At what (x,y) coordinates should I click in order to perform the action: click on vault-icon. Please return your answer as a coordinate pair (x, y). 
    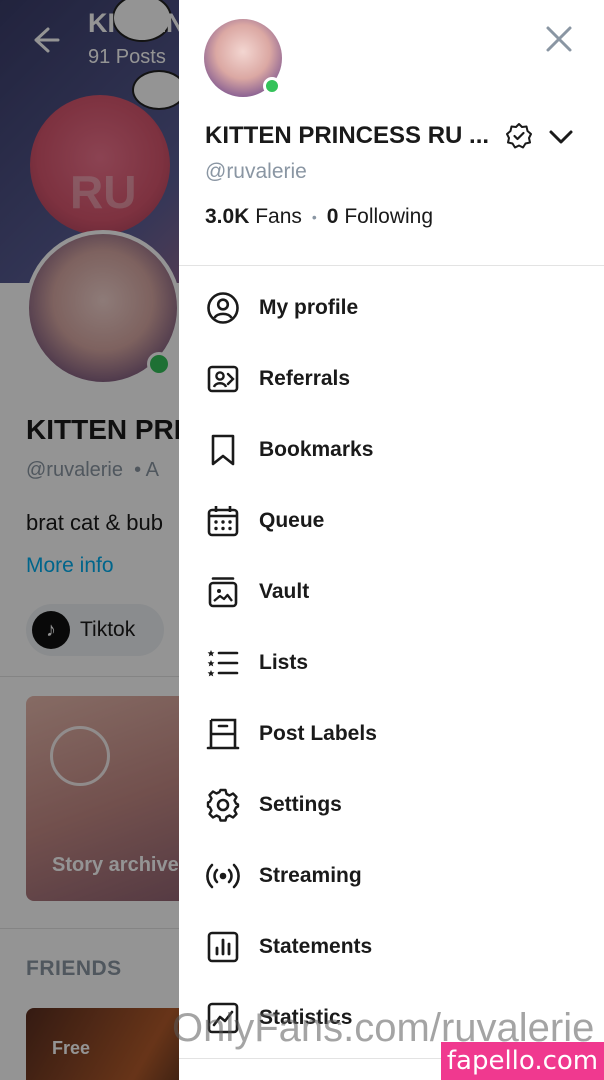
    Looking at the image, I should click on (223, 592).